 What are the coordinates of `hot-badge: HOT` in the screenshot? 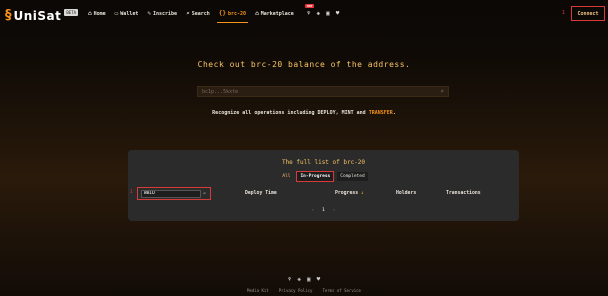 It's located at (310, 6).